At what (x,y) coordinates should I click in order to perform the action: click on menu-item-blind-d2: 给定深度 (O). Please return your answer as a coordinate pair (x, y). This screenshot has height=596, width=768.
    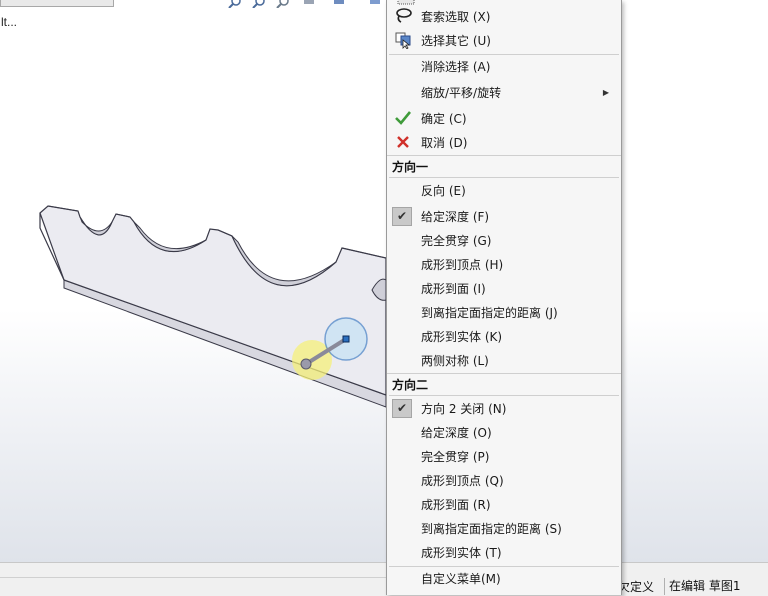
    Looking at the image, I should click on (504, 433).